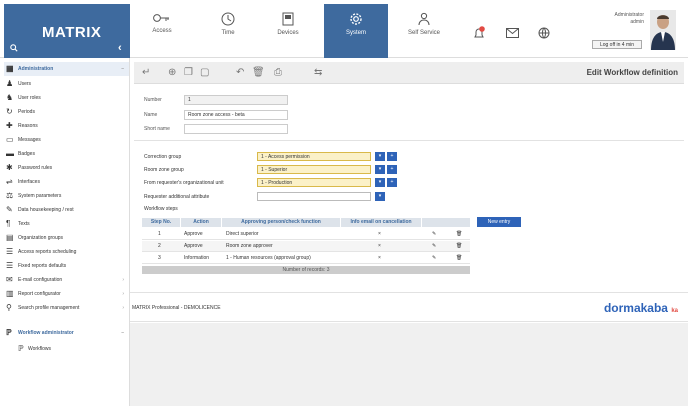 Image resolution: width=688 pixels, height=406 pixels. I want to click on product-label: MATRIX Professional - DEMOLICENCE, so click(176, 308).